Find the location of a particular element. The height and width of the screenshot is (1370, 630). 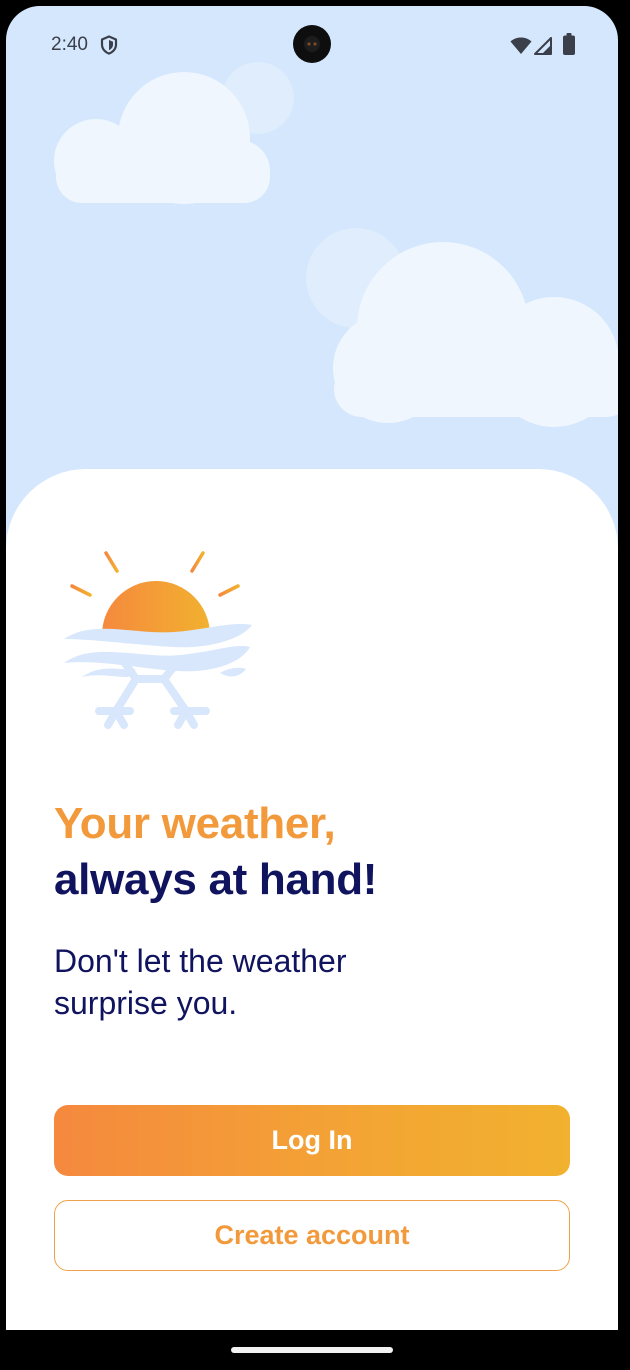

status-bar: 2:40 is located at coordinates (312, 46).